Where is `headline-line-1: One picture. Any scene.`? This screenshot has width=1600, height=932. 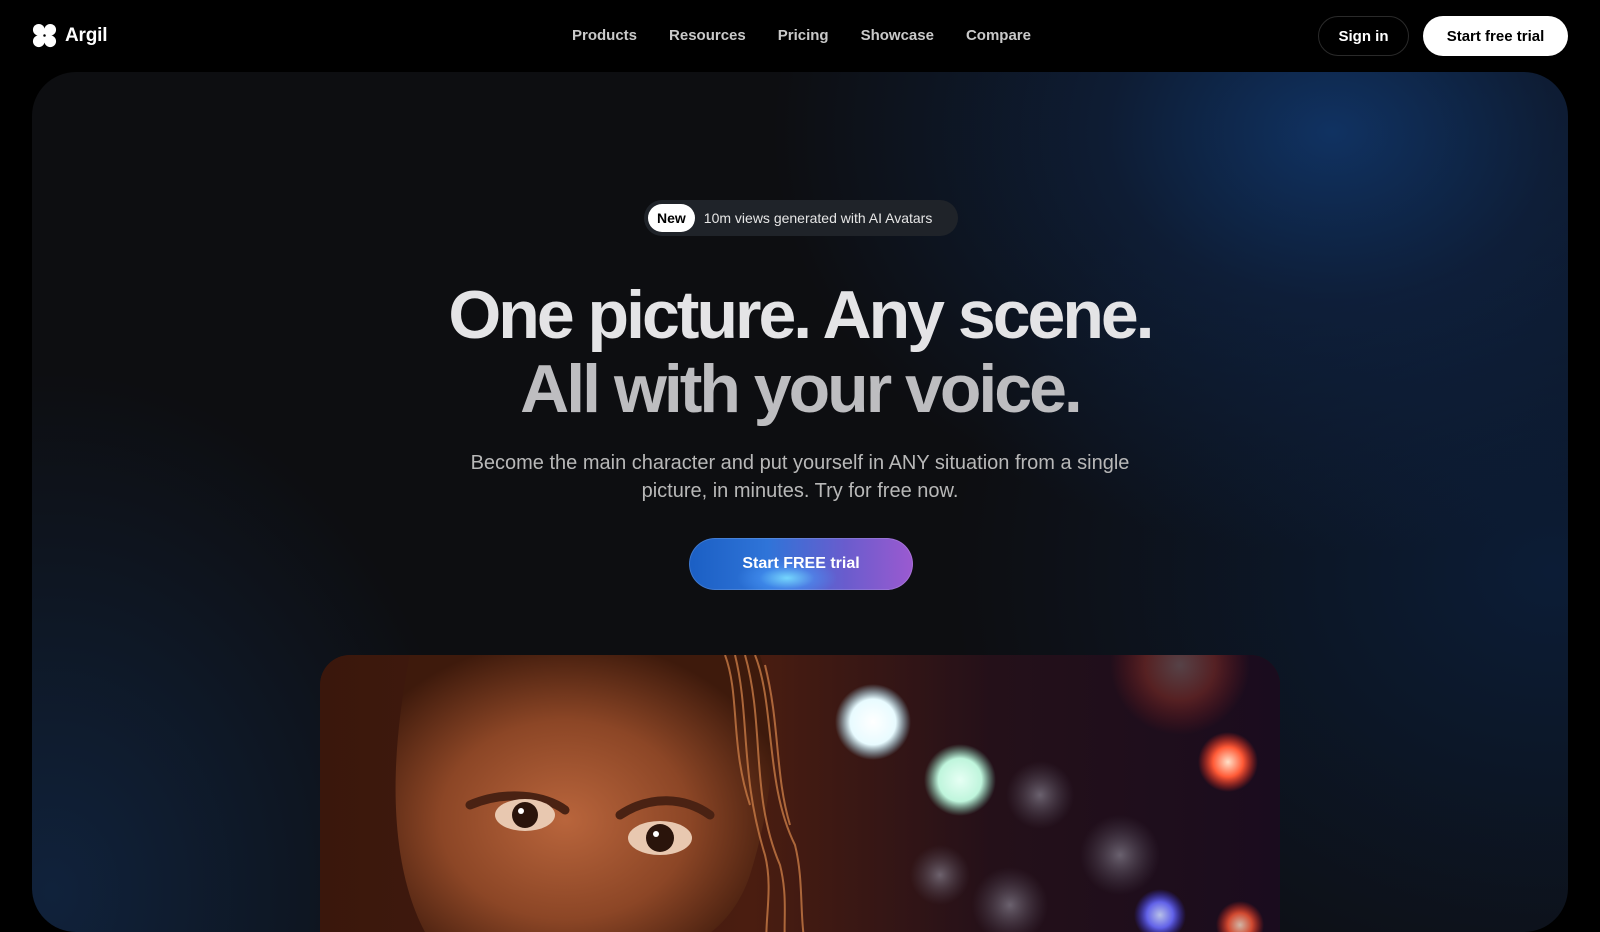
headline-line-1: One picture. Any scene. is located at coordinates (801, 315).